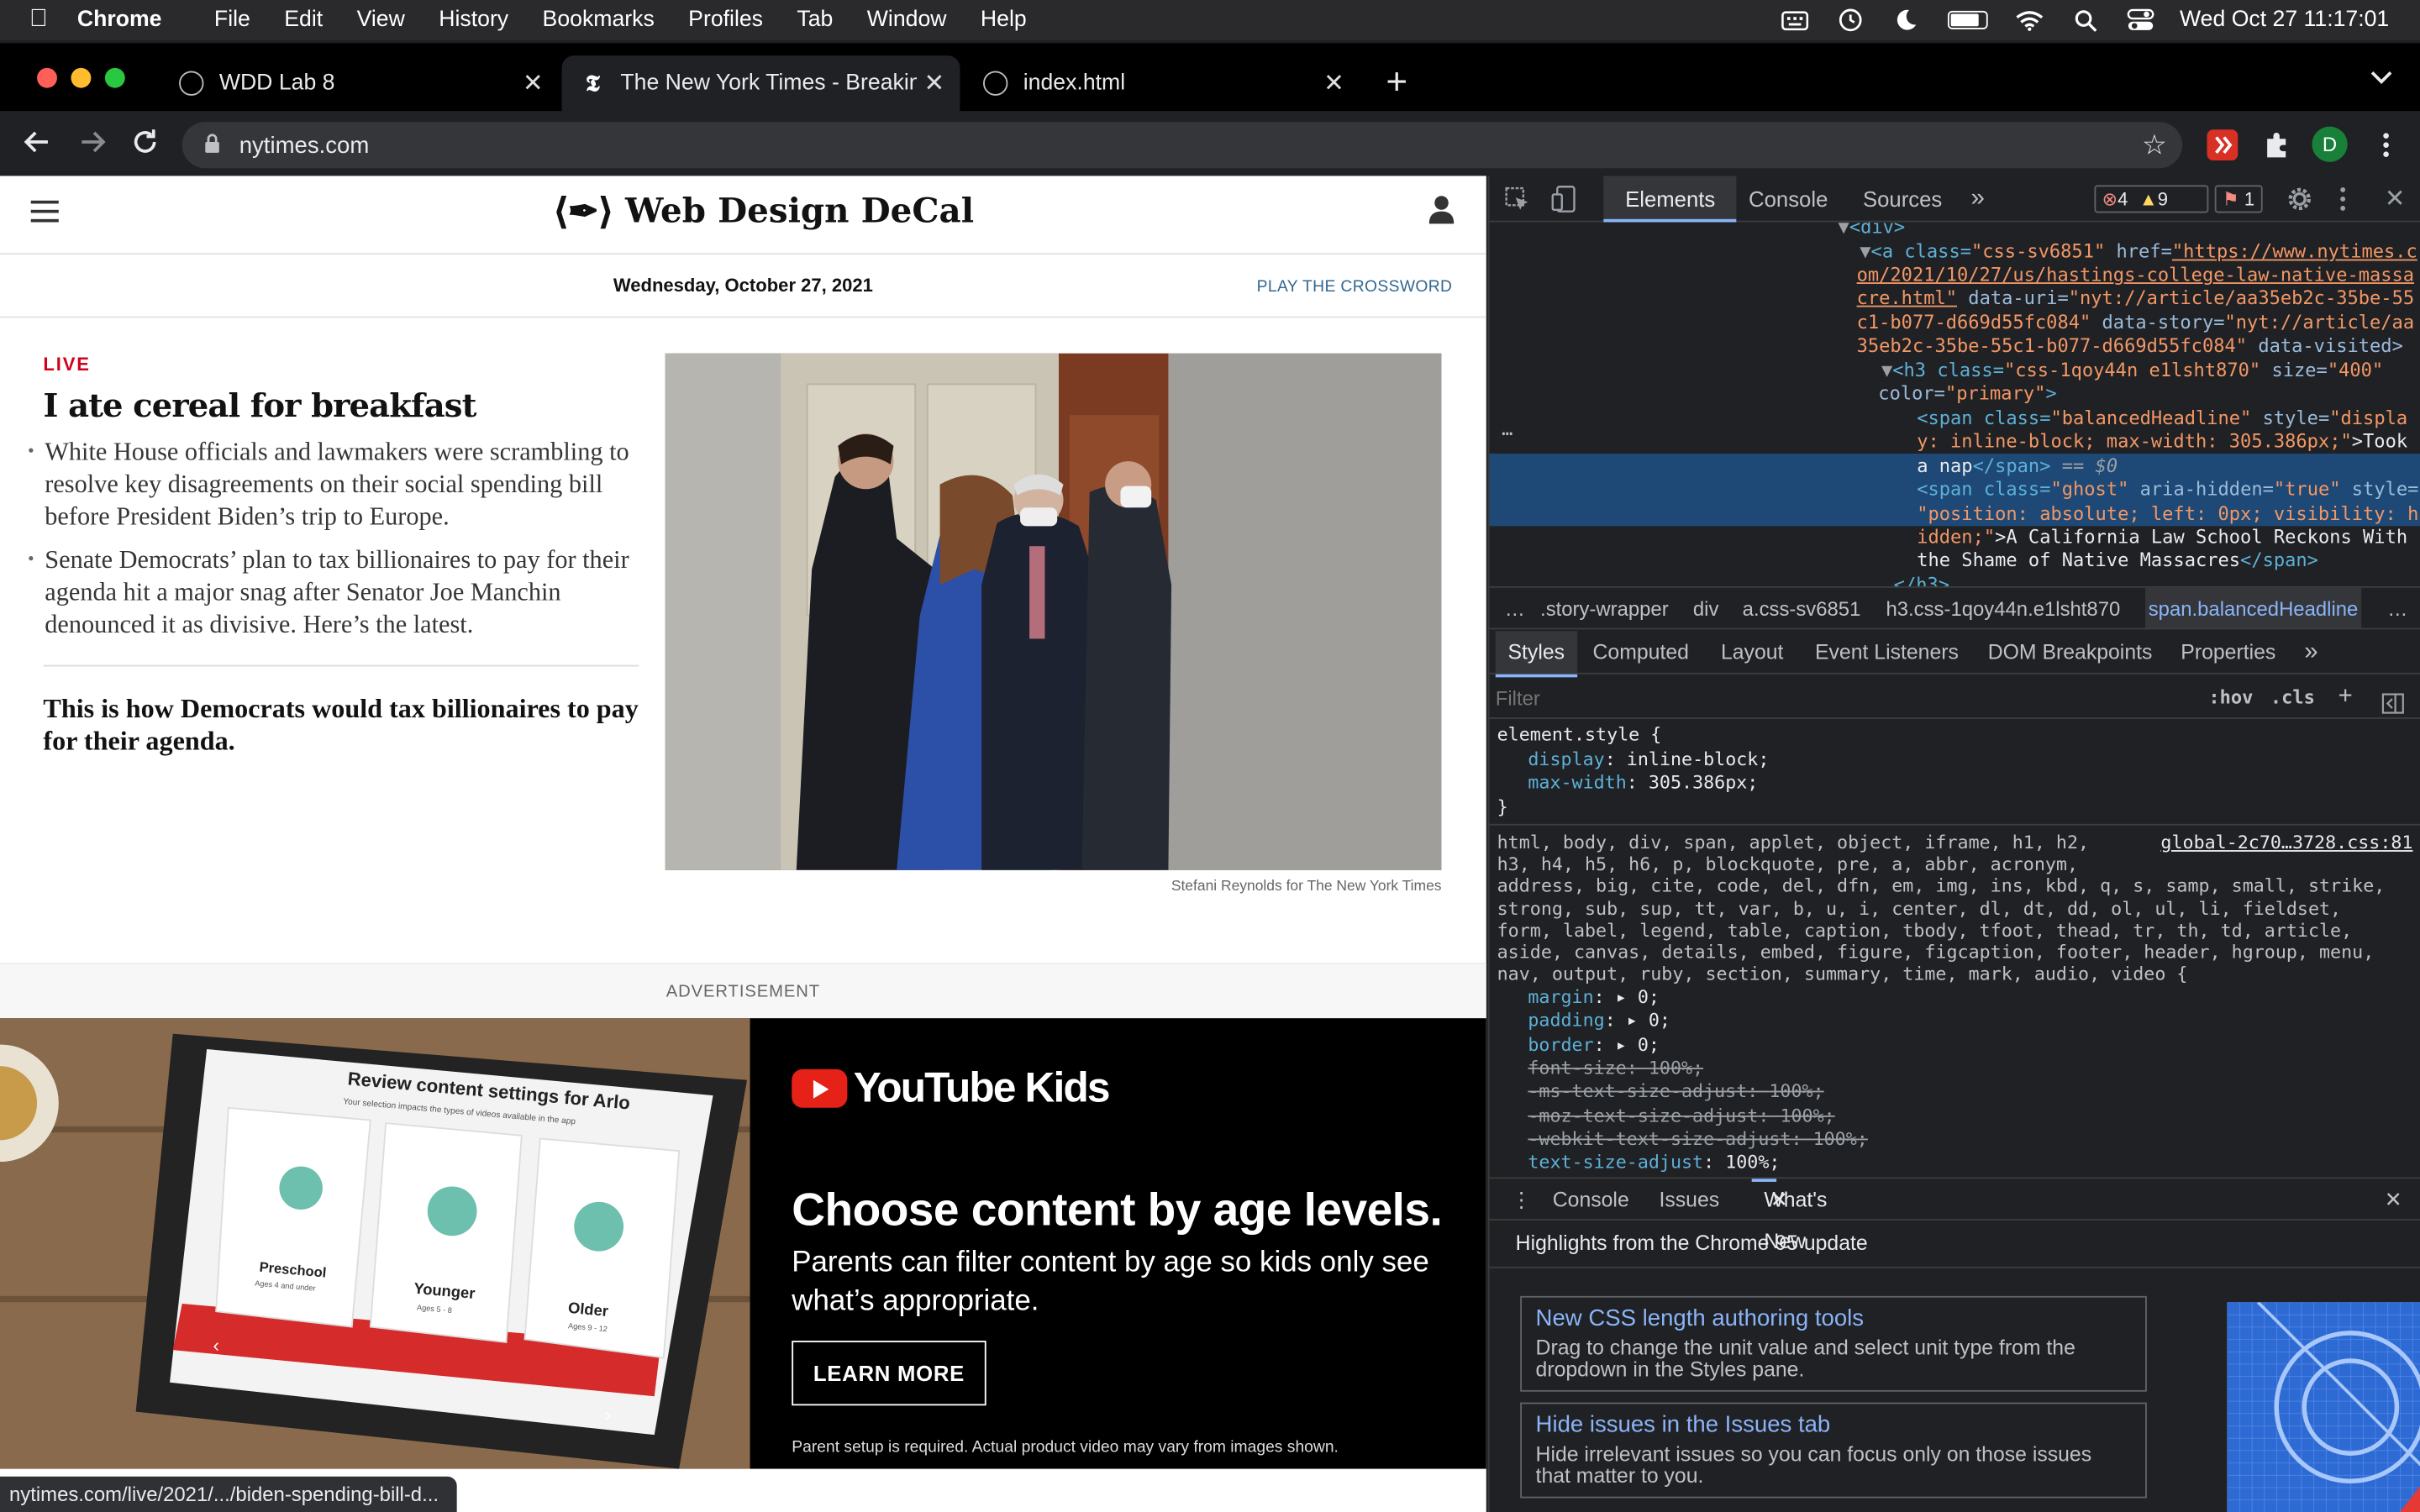 The height and width of the screenshot is (1512, 2420). I want to click on learn-more-button: LEARN MORE, so click(889, 1373).